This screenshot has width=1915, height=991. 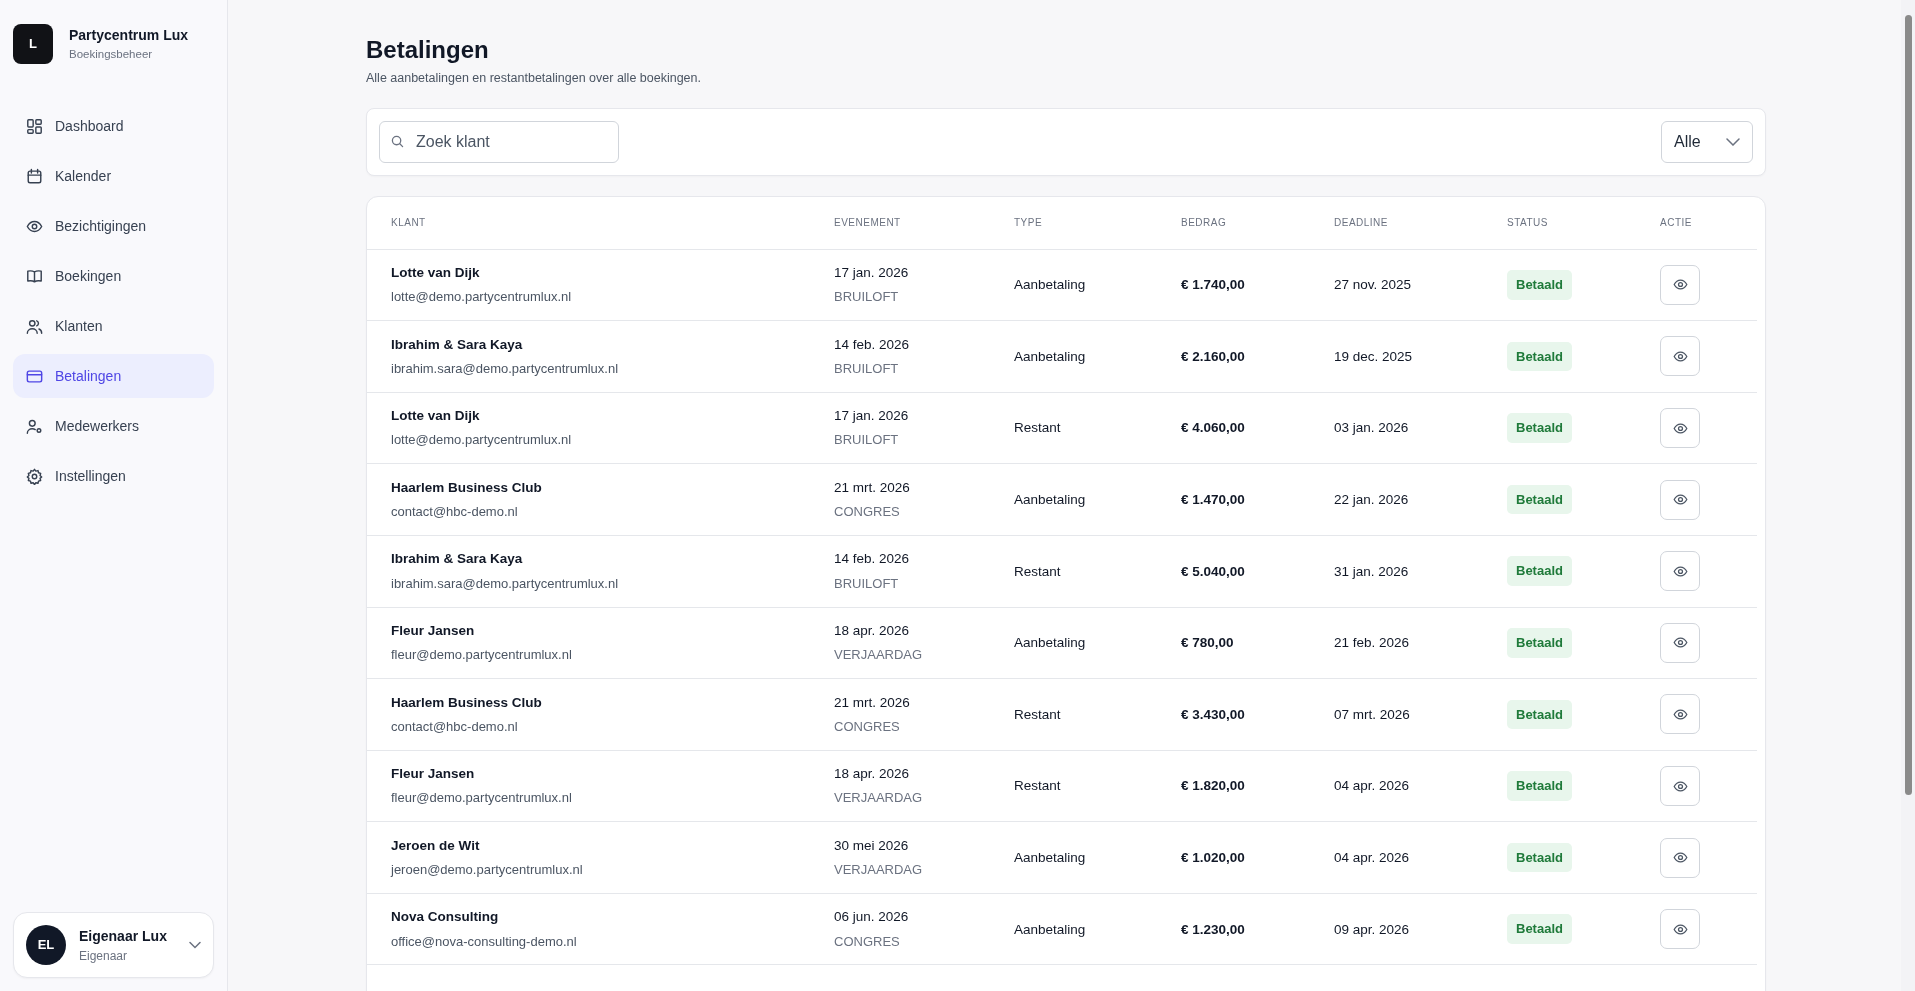 I want to click on event-date: 06 jun. 2026, so click(x=872, y=917).